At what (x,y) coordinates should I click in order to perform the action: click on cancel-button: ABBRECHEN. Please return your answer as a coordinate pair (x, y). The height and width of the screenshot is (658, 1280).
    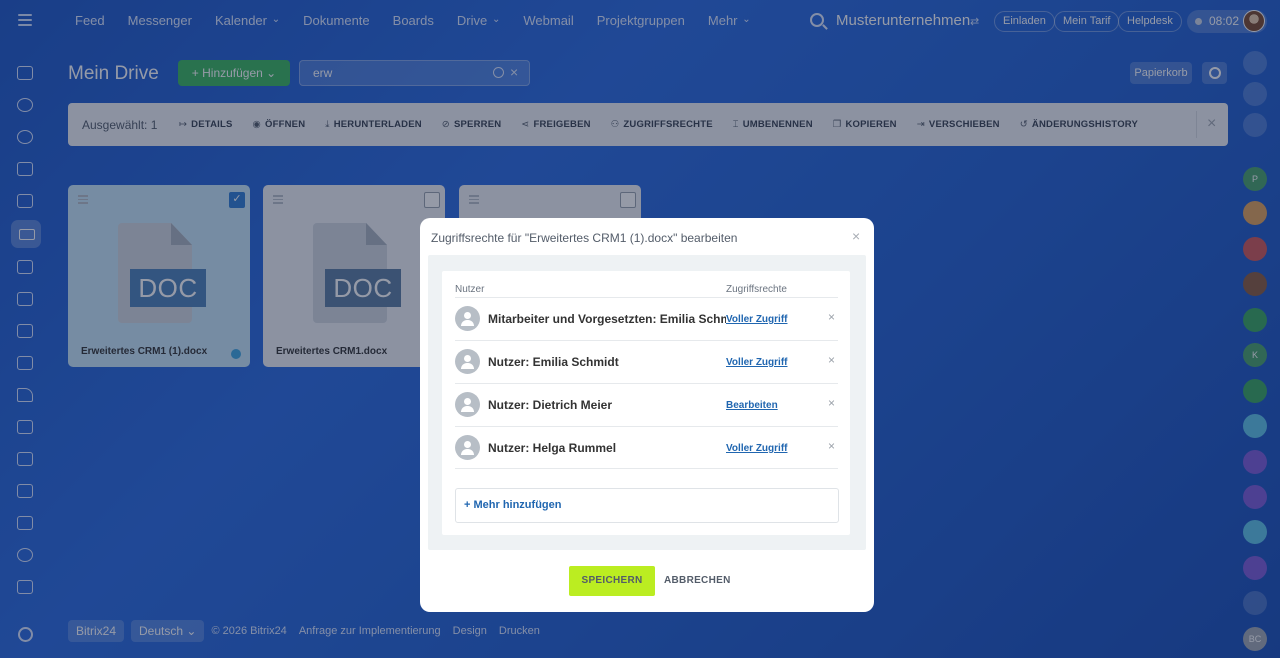
    Looking at the image, I should click on (697, 581).